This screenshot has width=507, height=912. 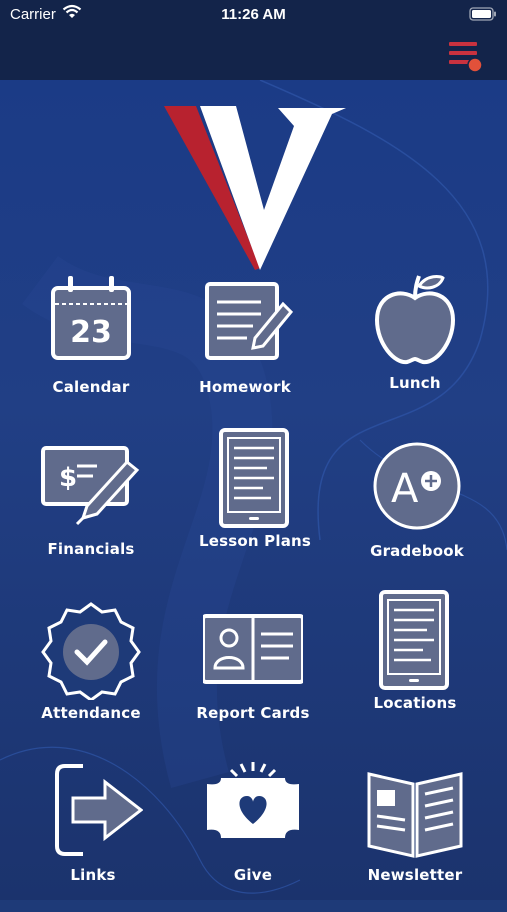 I want to click on homework-icon, so click(x=249, y=321).